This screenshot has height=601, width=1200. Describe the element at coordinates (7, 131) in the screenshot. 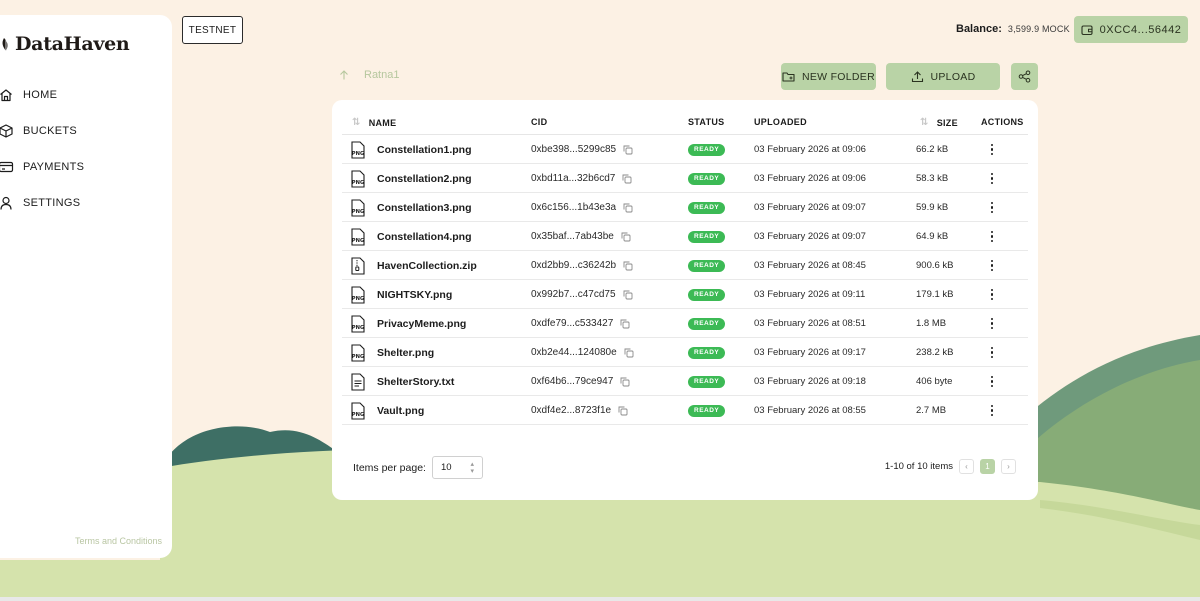

I see `cube-icon` at that location.